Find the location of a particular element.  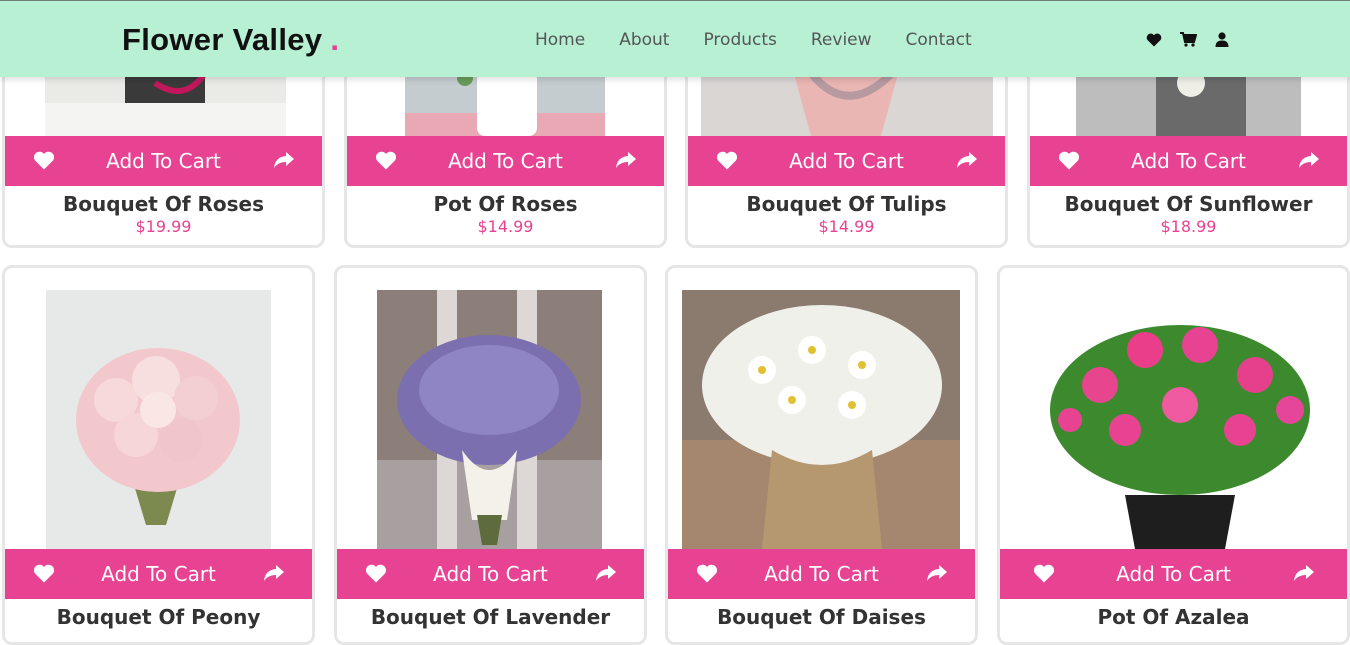

nav-review: Review is located at coordinates (841, 40).